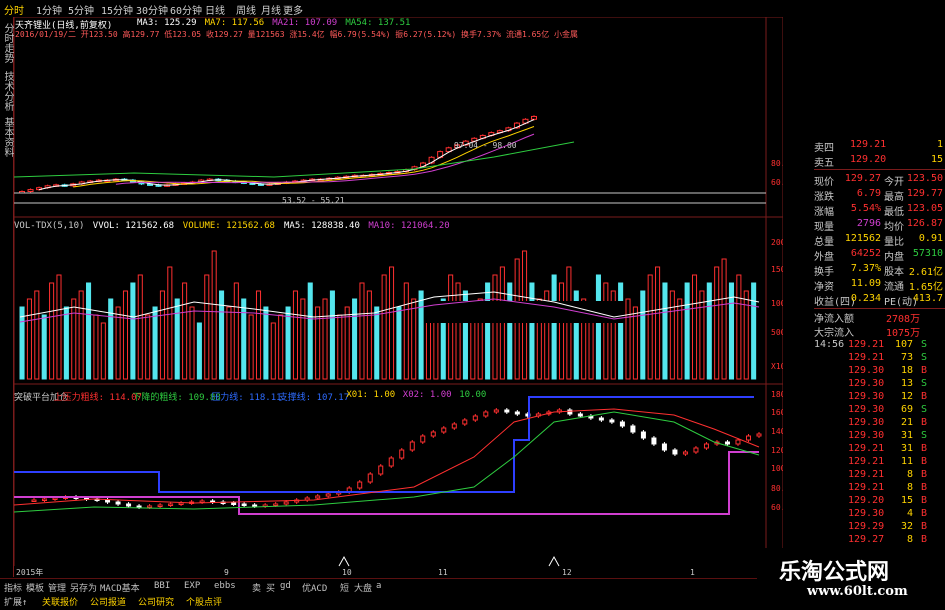  Describe the element at coordinates (834, 572) in the screenshot. I see `watermark-cn: 乐淘公式网` at that location.